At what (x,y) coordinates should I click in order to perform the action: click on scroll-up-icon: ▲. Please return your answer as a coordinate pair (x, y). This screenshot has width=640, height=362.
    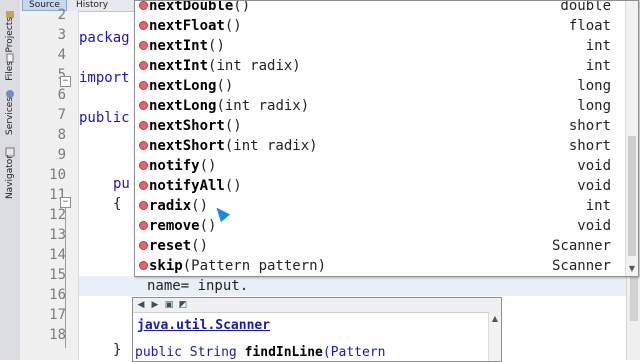
    Looking at the image, I should click on (495, 319).